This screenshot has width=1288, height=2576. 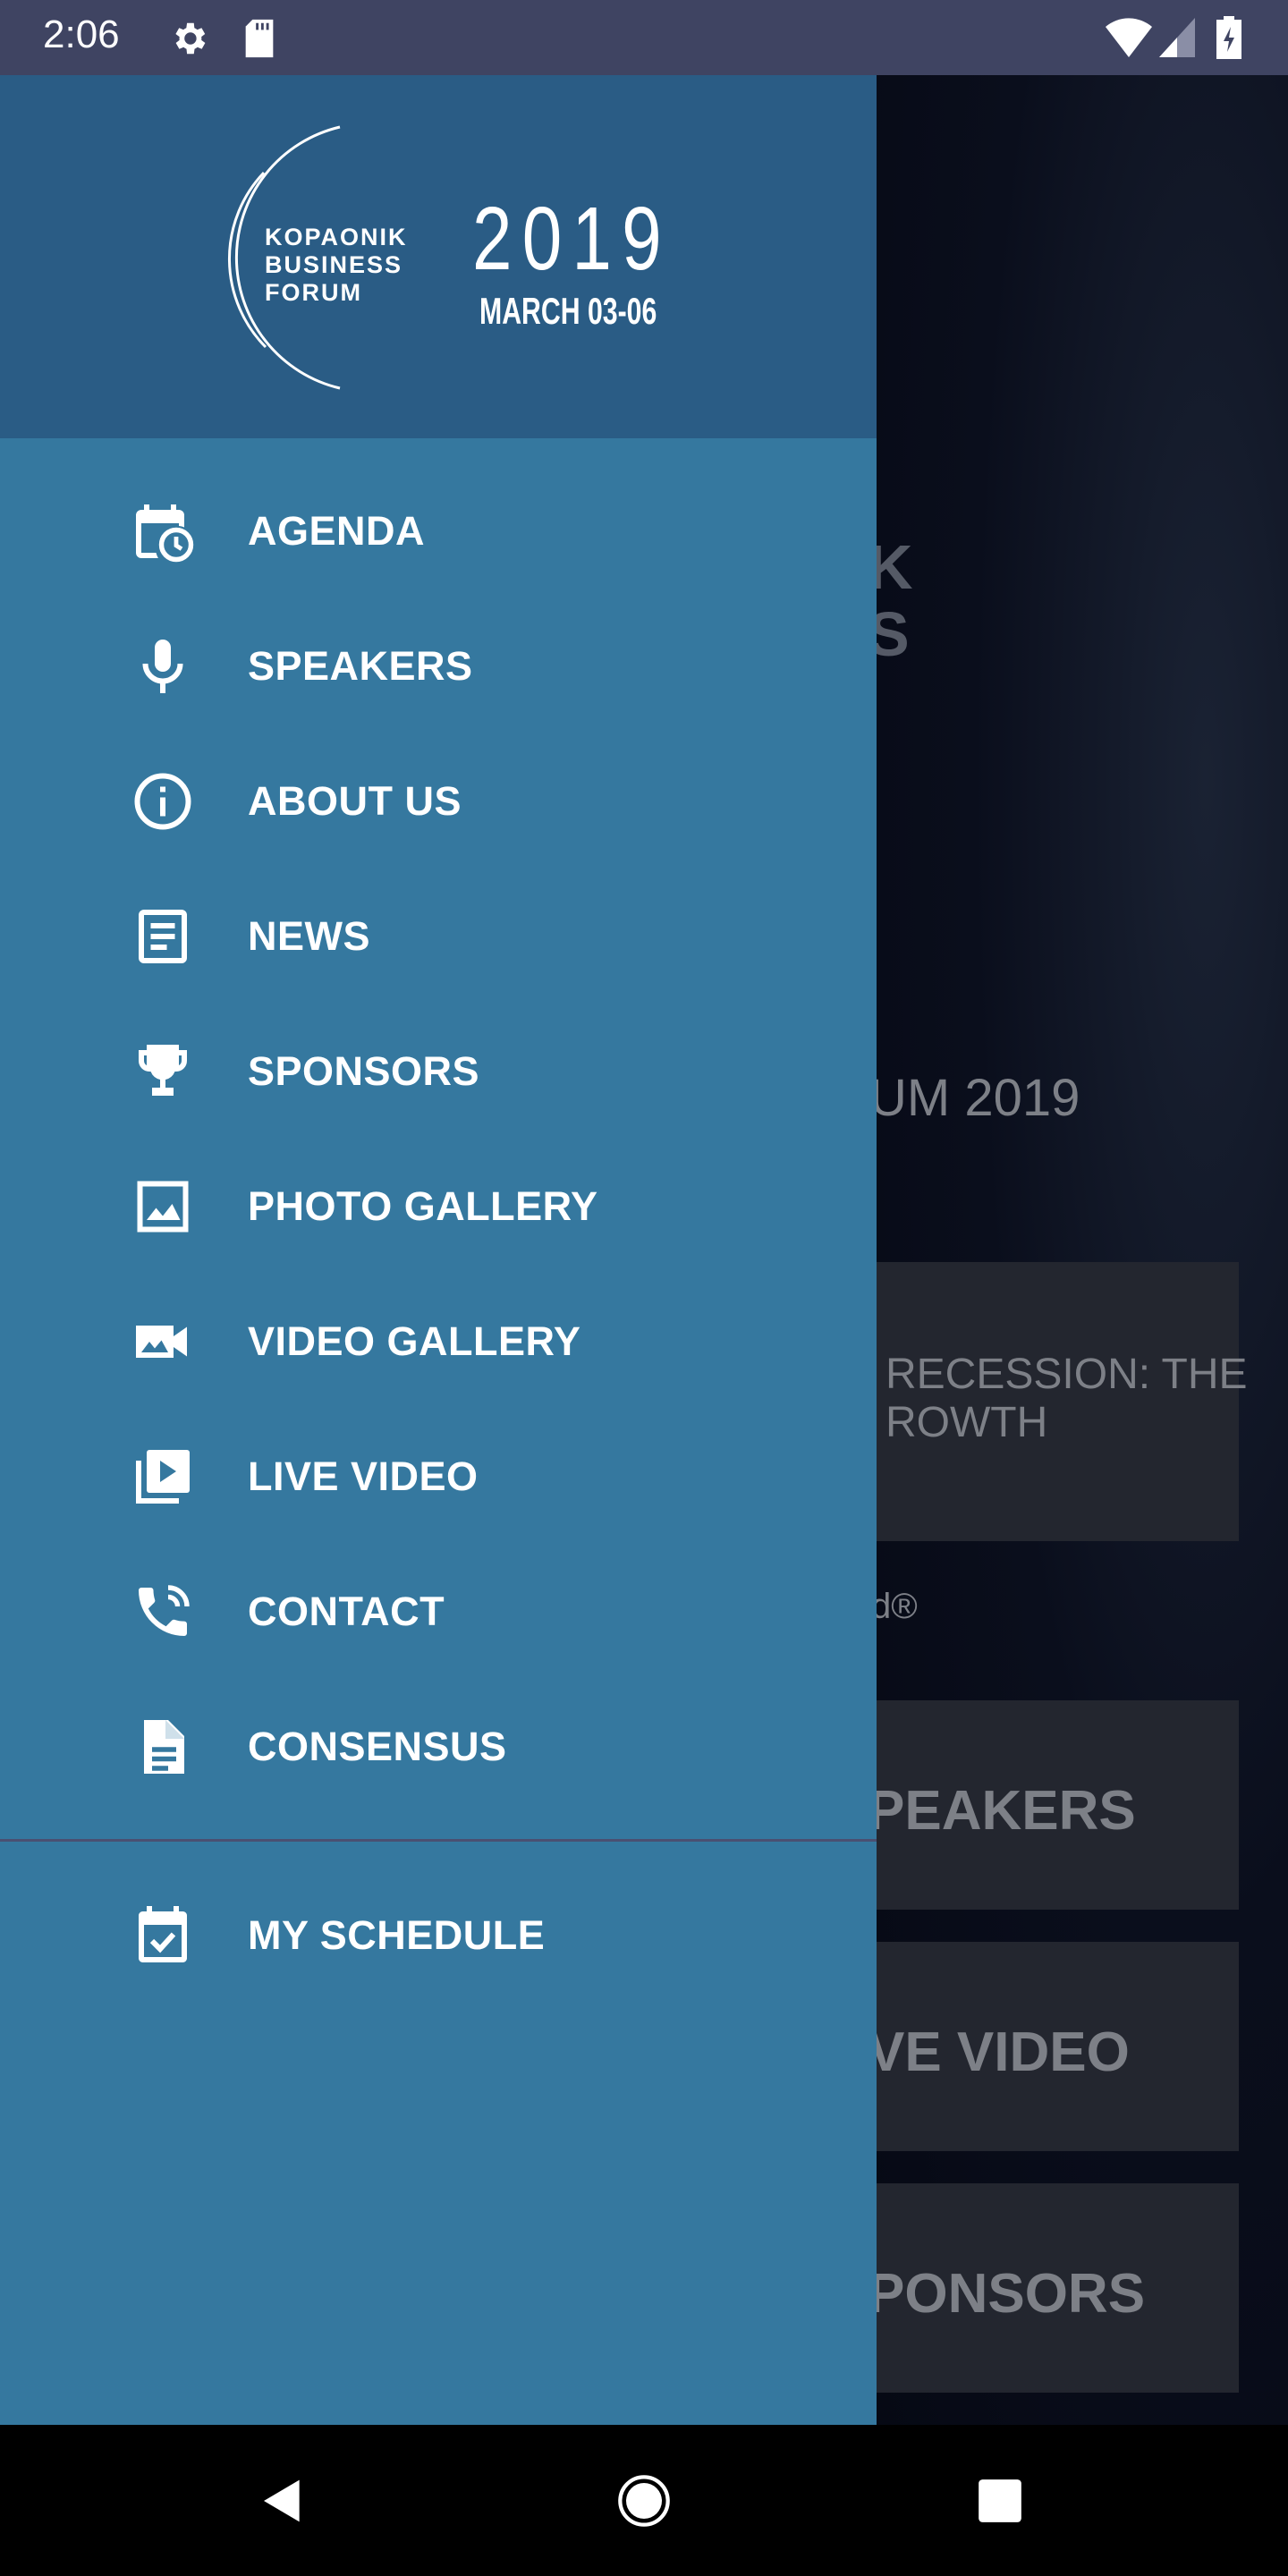 I want to click on logo-year: 2019, so click(x=572, y=239).